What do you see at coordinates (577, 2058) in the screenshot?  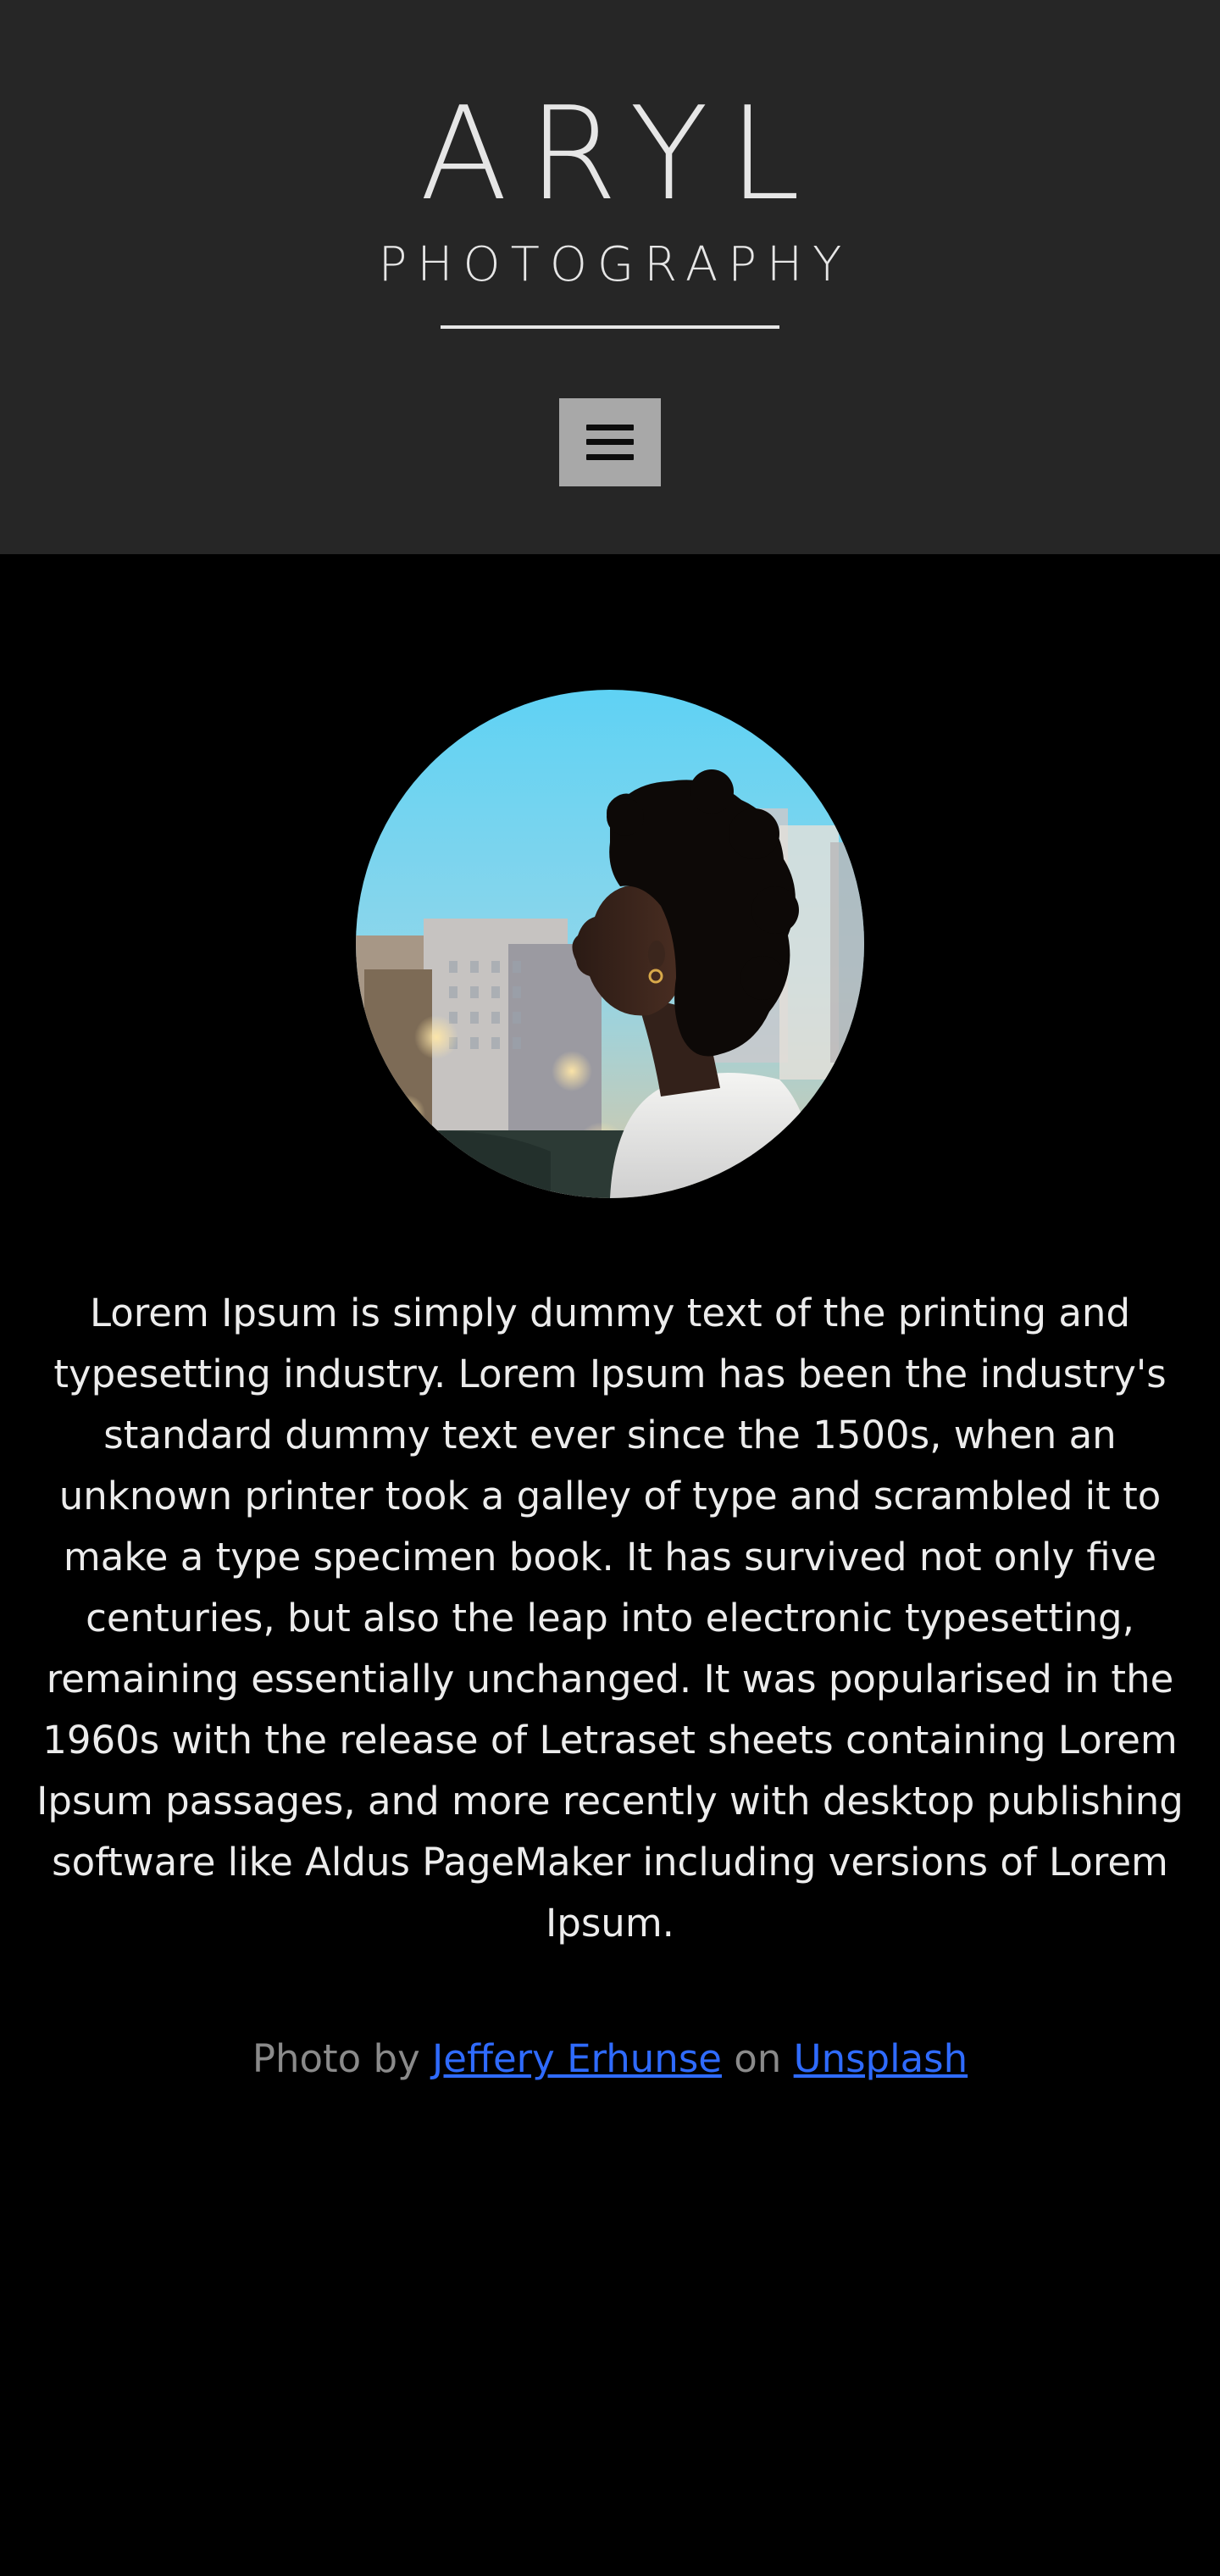 I see `photographer-link: Jeffery Erhunse` at bounding box center [577, 2058].